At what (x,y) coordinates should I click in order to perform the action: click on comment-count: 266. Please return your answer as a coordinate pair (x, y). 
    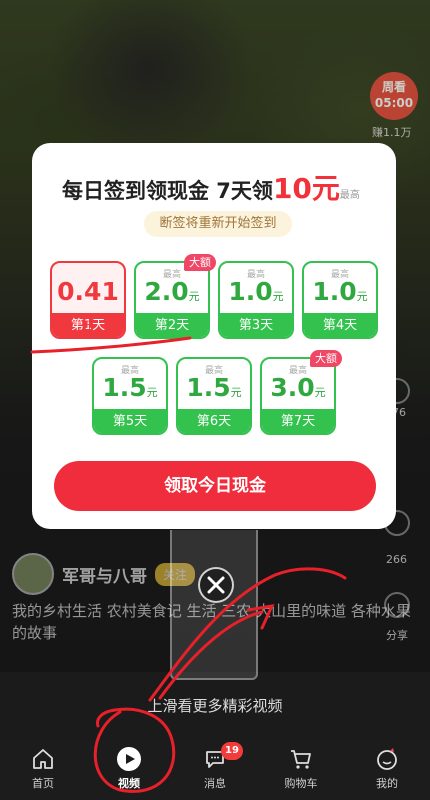
    Looking at the image, I should click on (396, 559).